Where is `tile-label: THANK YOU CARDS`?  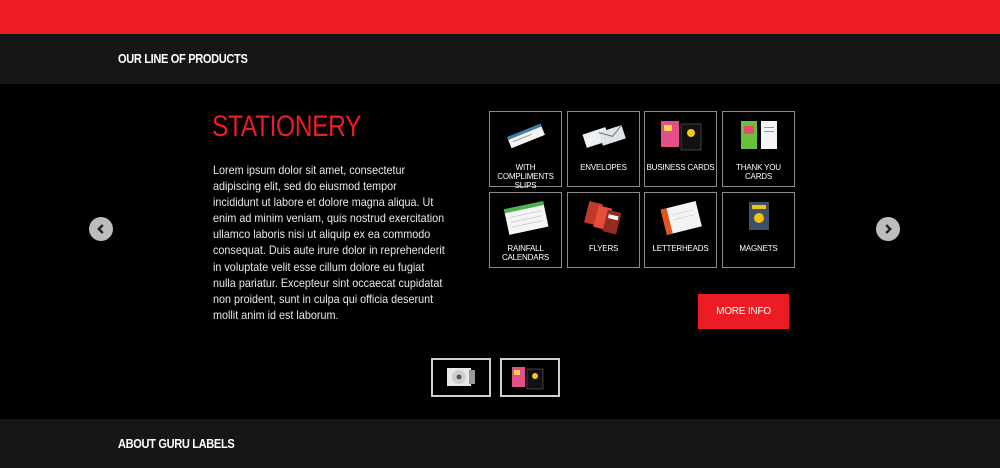
tile-label: THANK YOU CARDS is located at coordinates (758, 172).